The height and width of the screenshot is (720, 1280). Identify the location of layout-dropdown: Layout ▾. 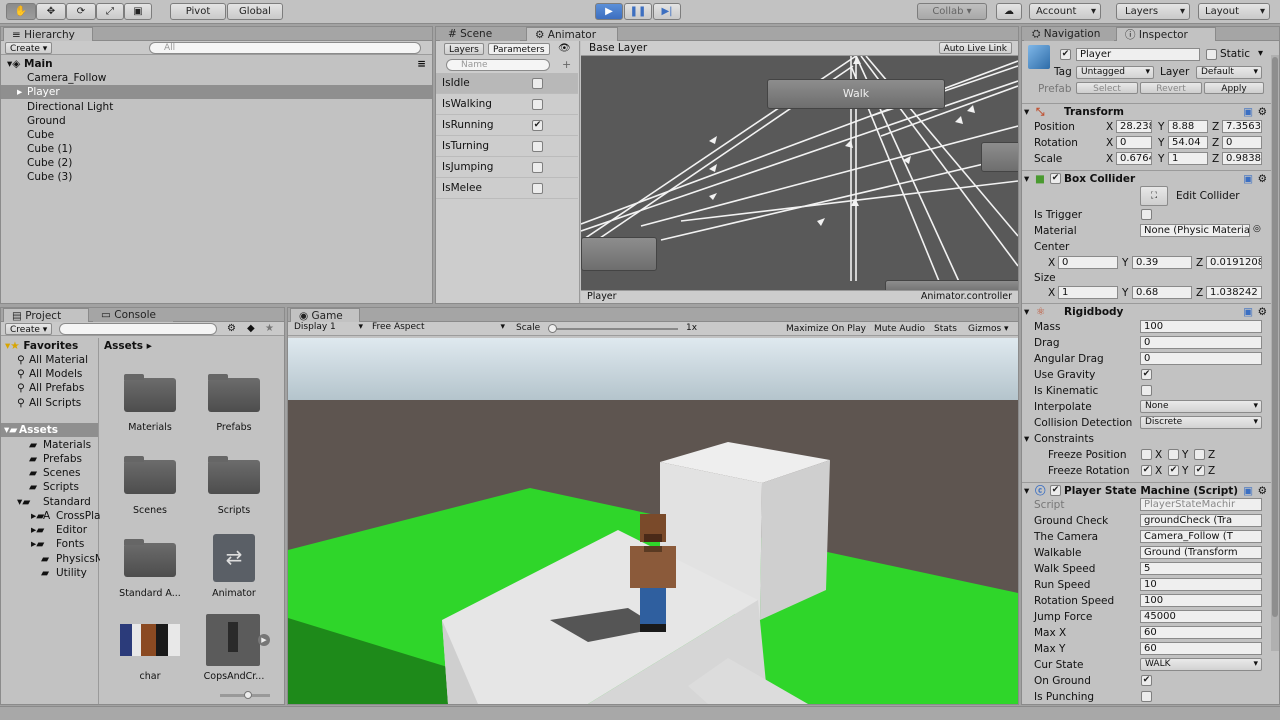
(1234, 11).